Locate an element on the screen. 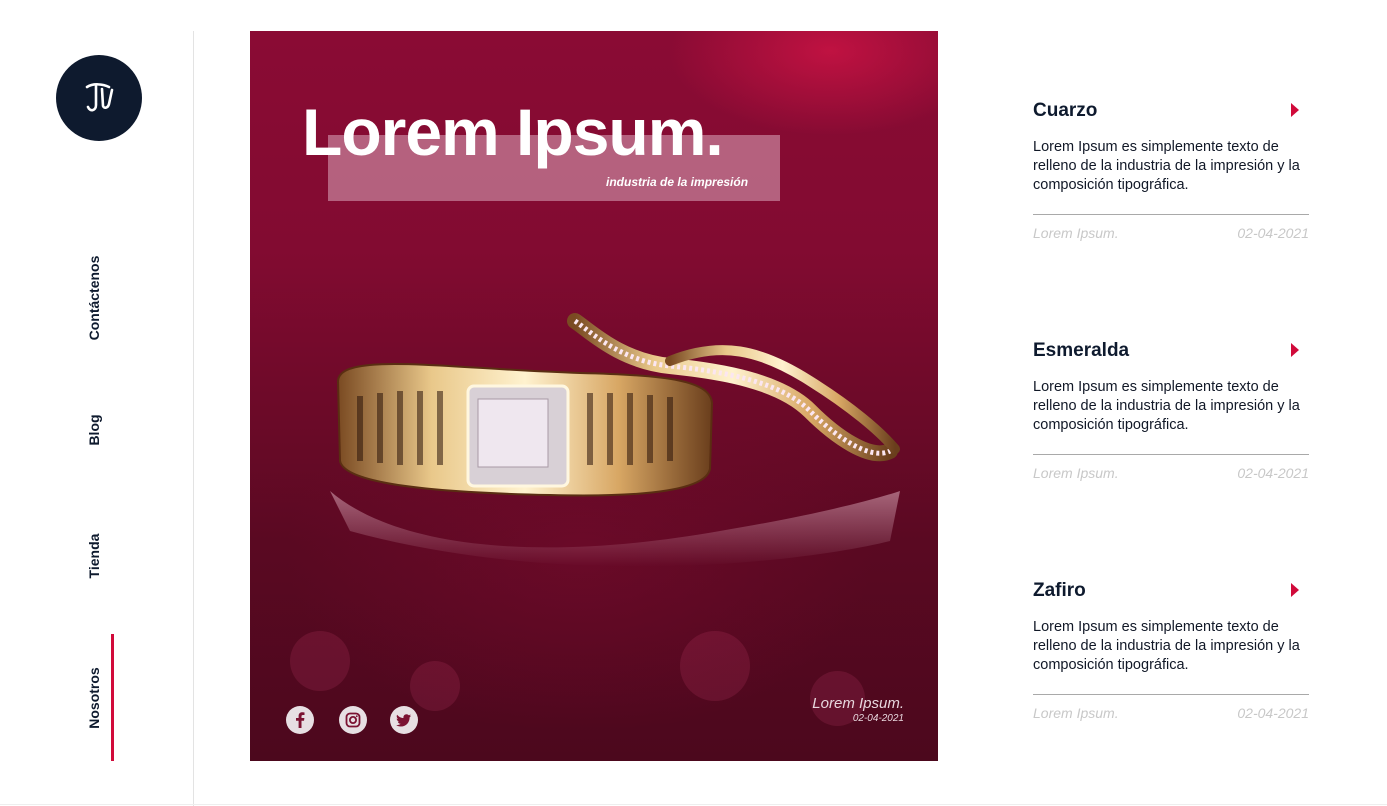 The image size is (1387, 806). nav-active-indicator is located at coordinates (112, 697).